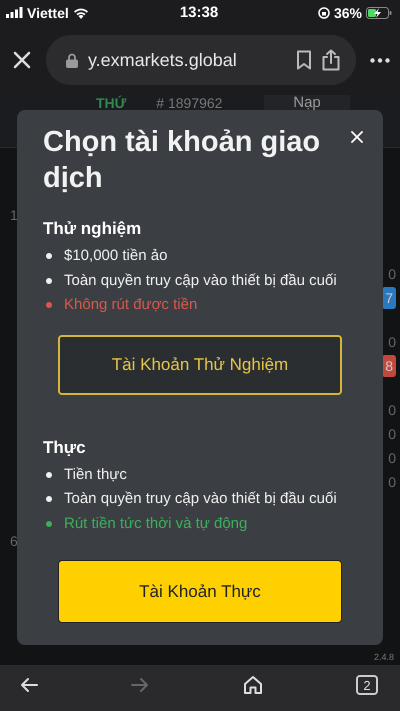 This screenshot has height=711, width=400. What do you see at coordinates (156, 524) in the screenshot?
I see `feature-text: Rút tiền tức thời và tự động` at bounding box center [156, 524].